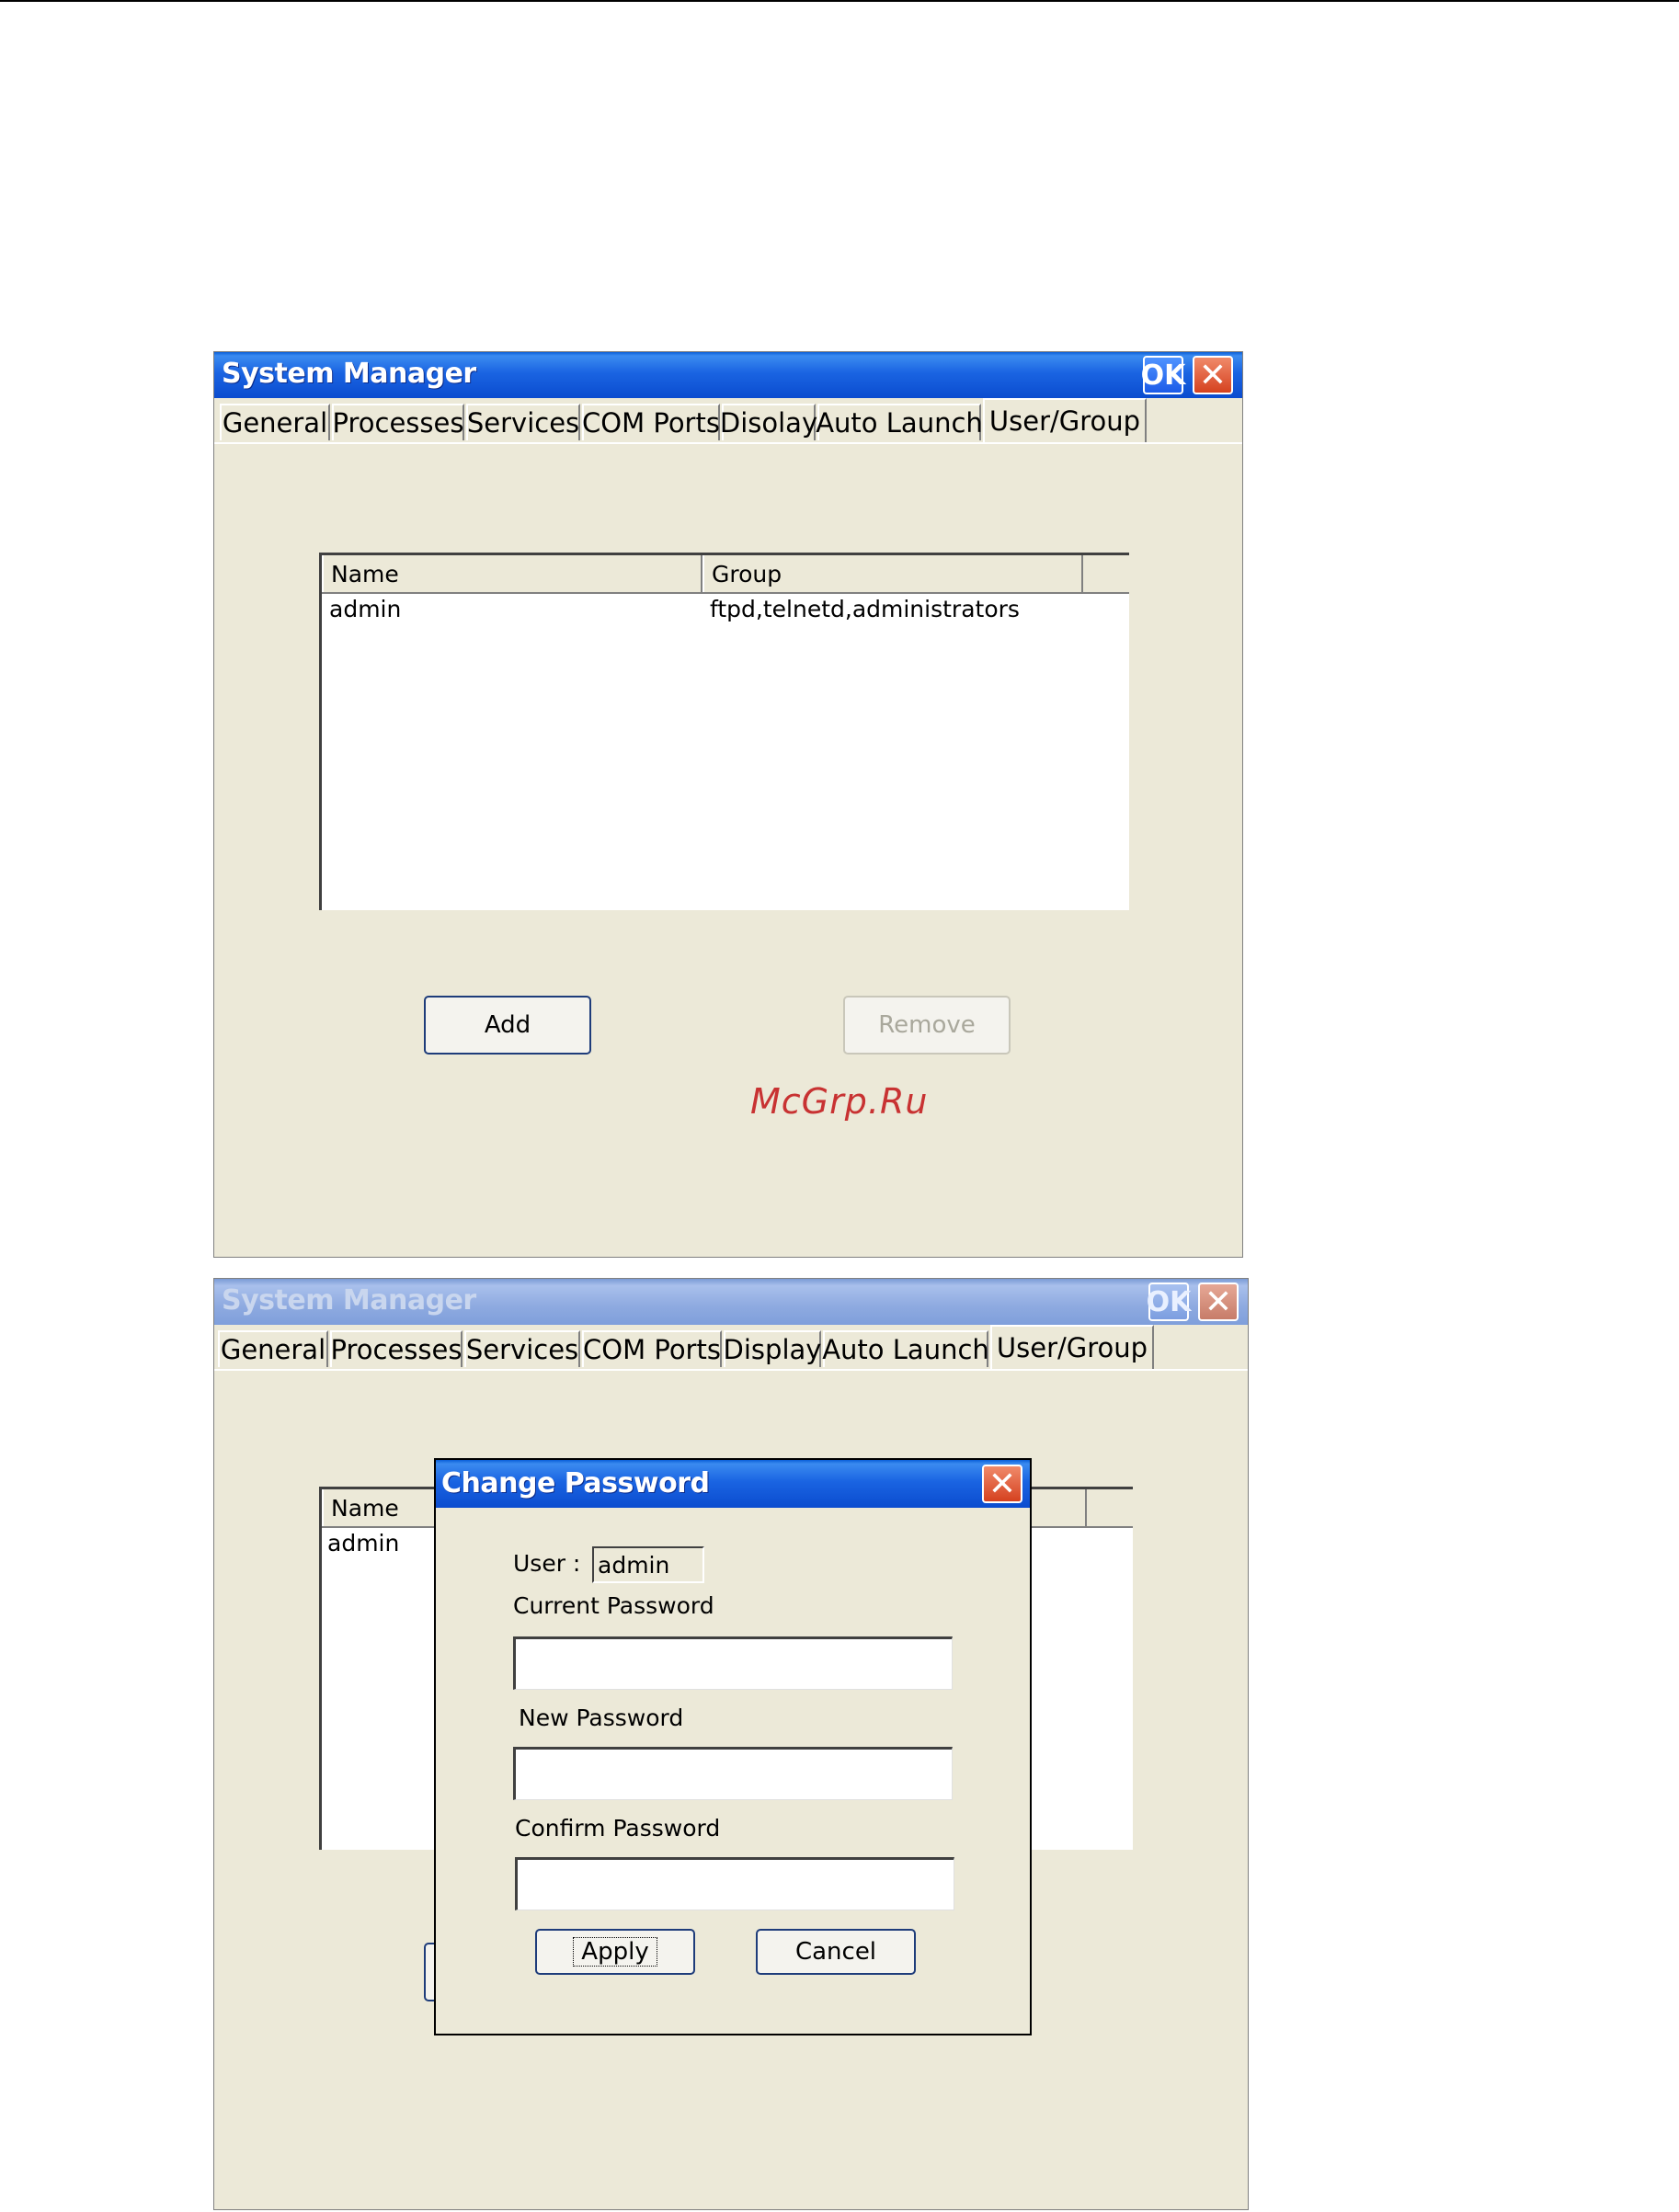 The height and width of the screenshot is (2212, 1679). I want to click on new-password-field, so click(733, 1773).